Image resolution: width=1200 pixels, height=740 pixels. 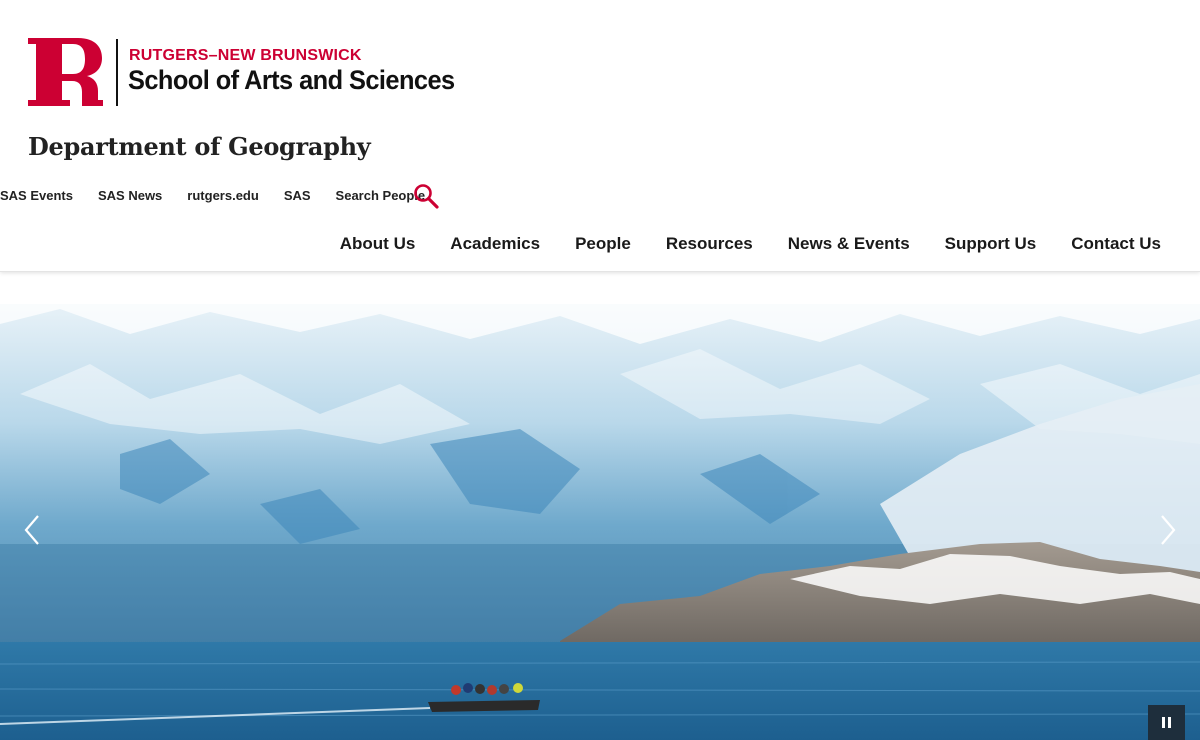 I want to click on logo-university-name: RUTGERS–NEW BRUNSWICK, so click(x=245, y=56).